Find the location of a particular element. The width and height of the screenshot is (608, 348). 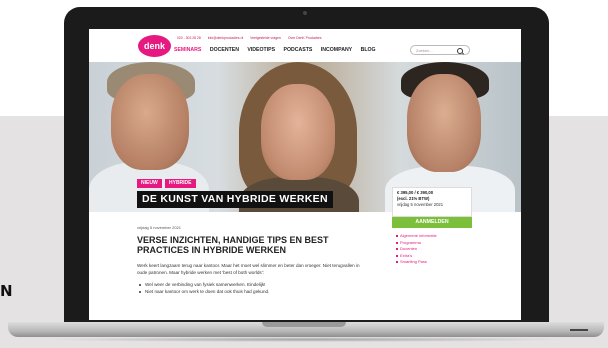

person-2-face is located at coordinates (298, 132).